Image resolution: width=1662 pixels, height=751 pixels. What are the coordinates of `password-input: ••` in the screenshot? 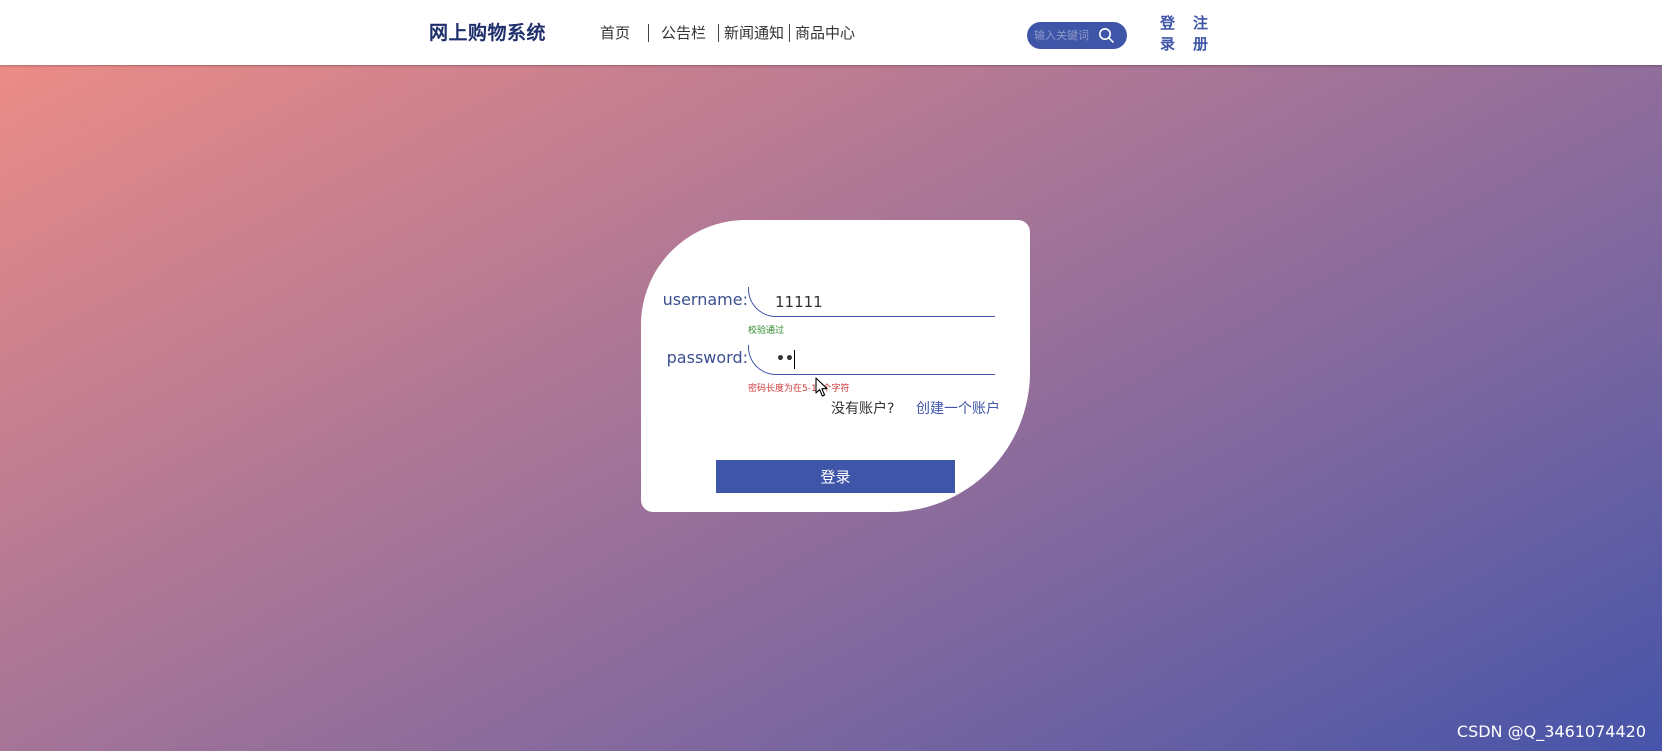 It's located at (785, 359).